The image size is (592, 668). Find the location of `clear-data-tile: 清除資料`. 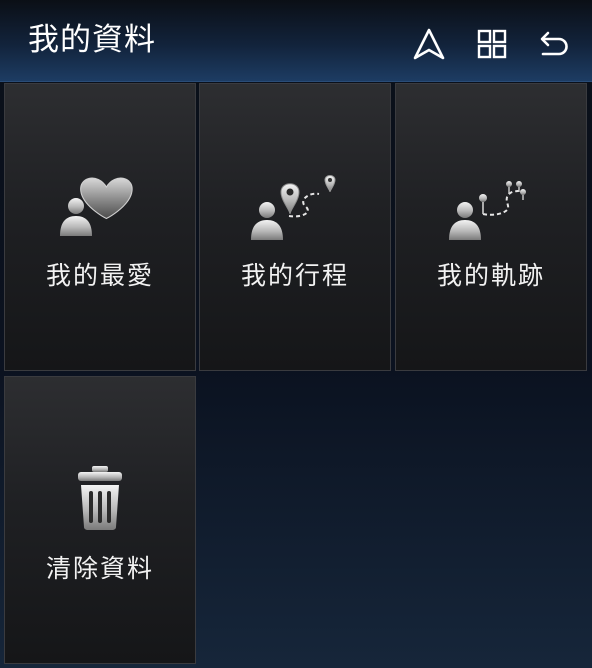

clear-data-tile: 清除資料 is located at coordinates (100, 520).